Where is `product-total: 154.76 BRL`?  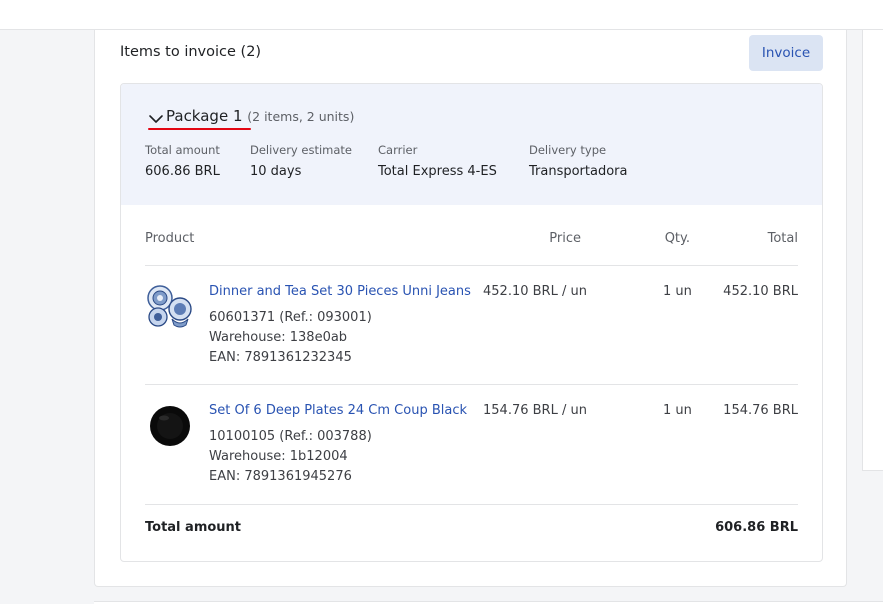
product-total: 154.76 BRL is located at coordinates (760, 410).